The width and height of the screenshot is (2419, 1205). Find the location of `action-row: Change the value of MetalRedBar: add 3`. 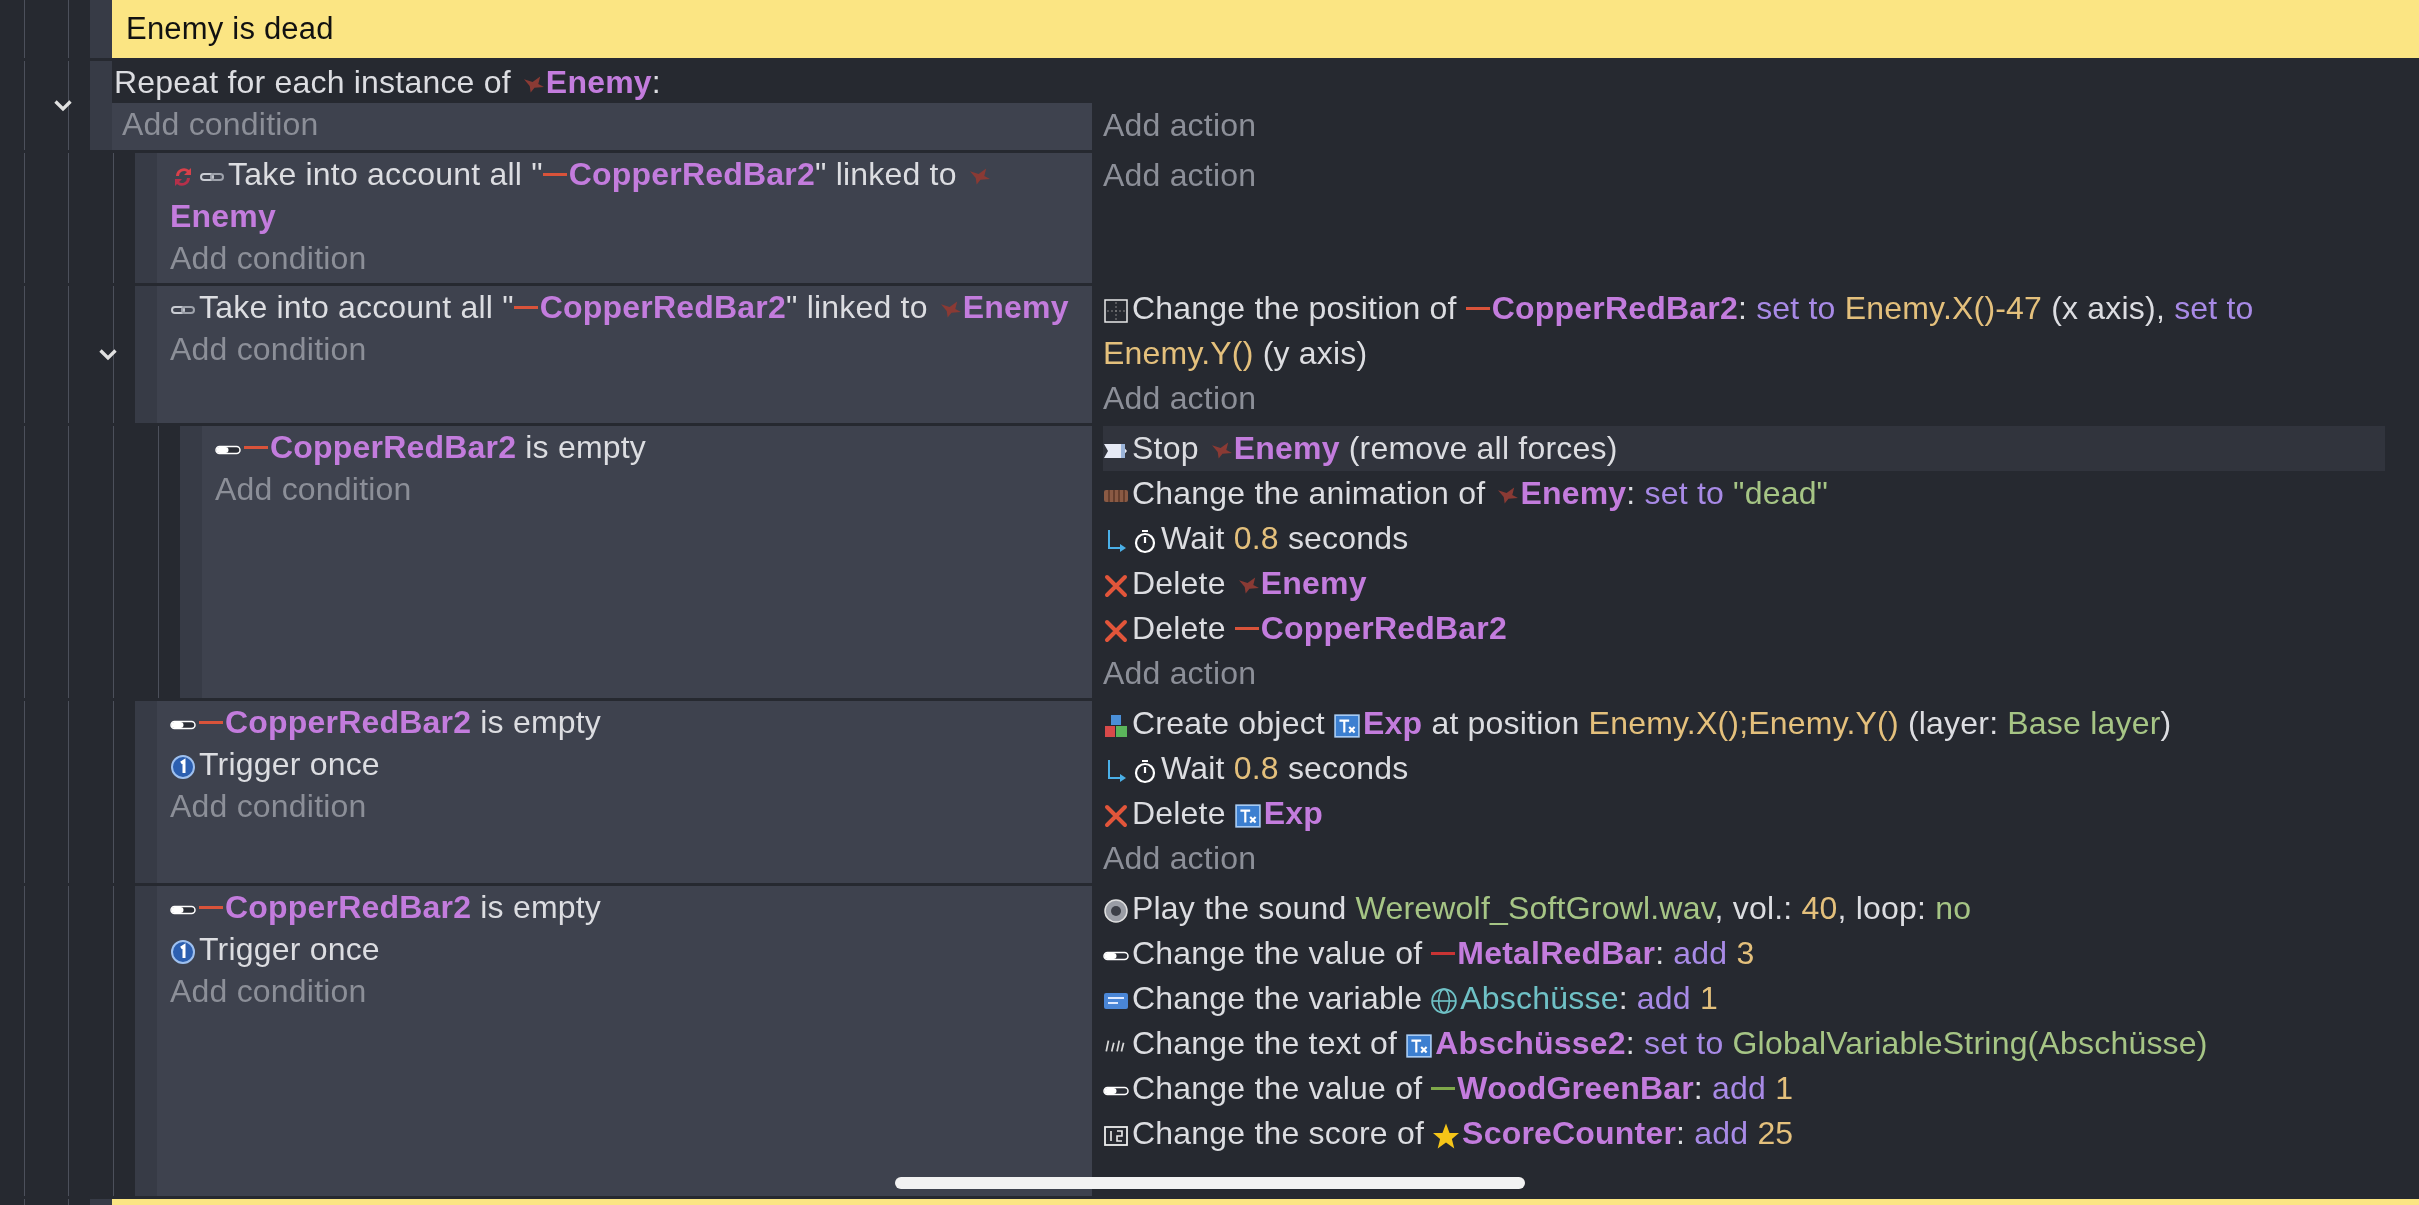

action-row: Change the value of MetalRedBar: add 3 is located at coordinates (1744, 953).